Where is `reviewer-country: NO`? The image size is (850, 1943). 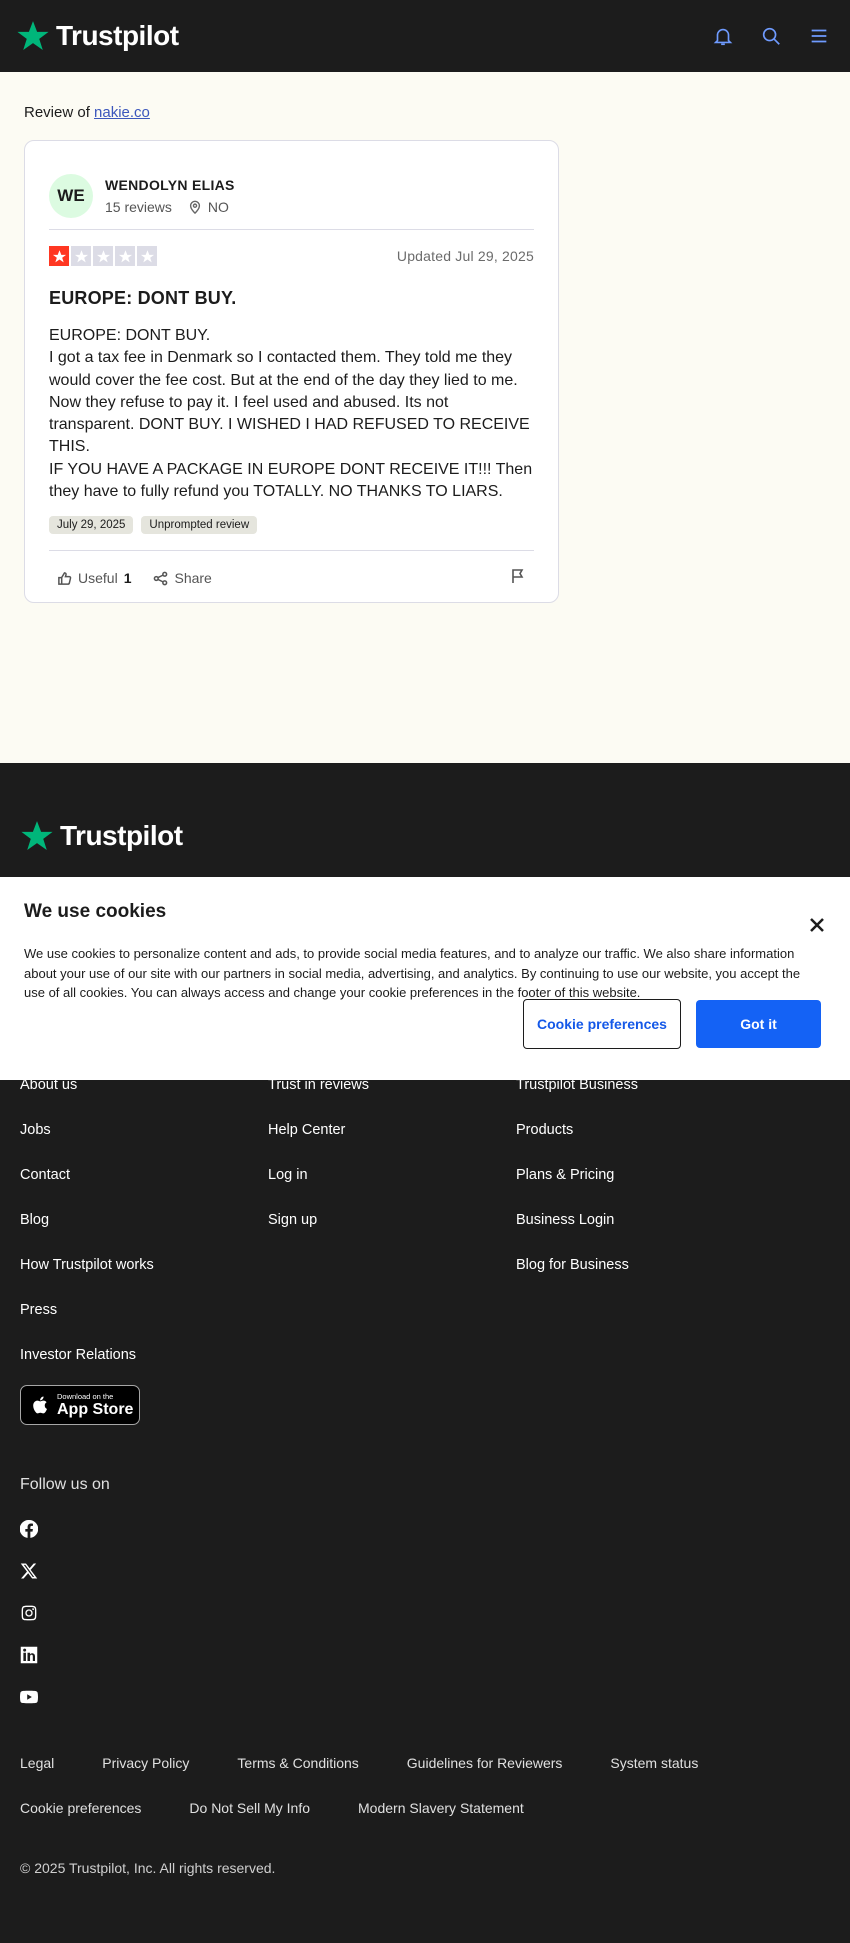 reviewer-country: NO is located at coordinates (218, 206).